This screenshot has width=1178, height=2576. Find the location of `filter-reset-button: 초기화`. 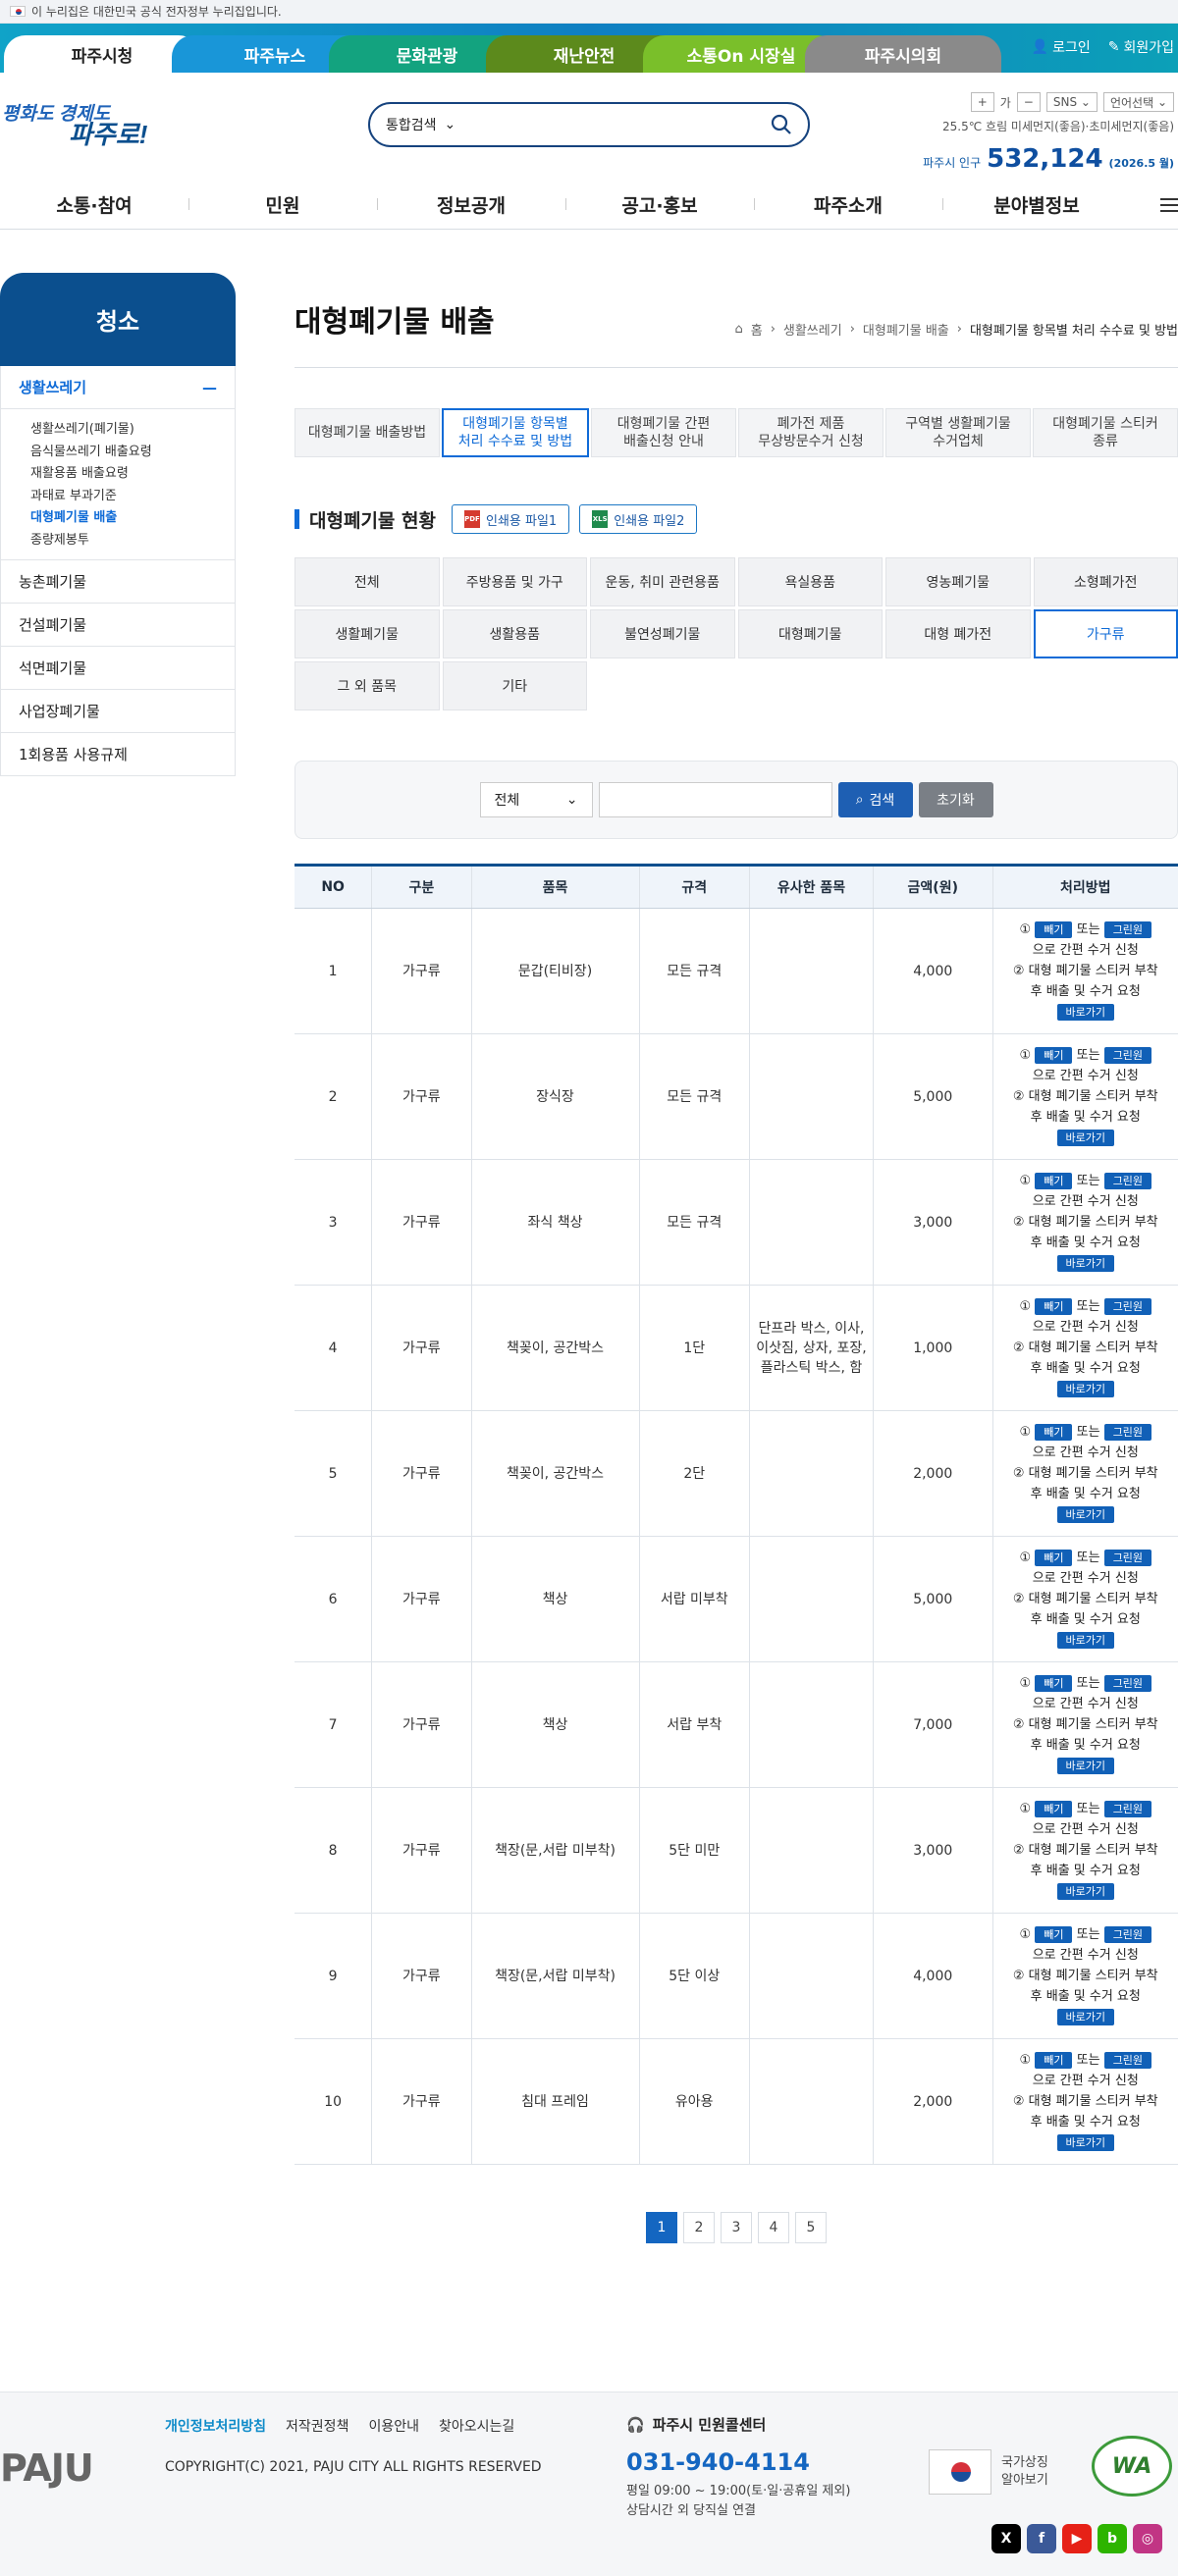

filter-reset-button: 초기화 is located at coordinates (956, 799).